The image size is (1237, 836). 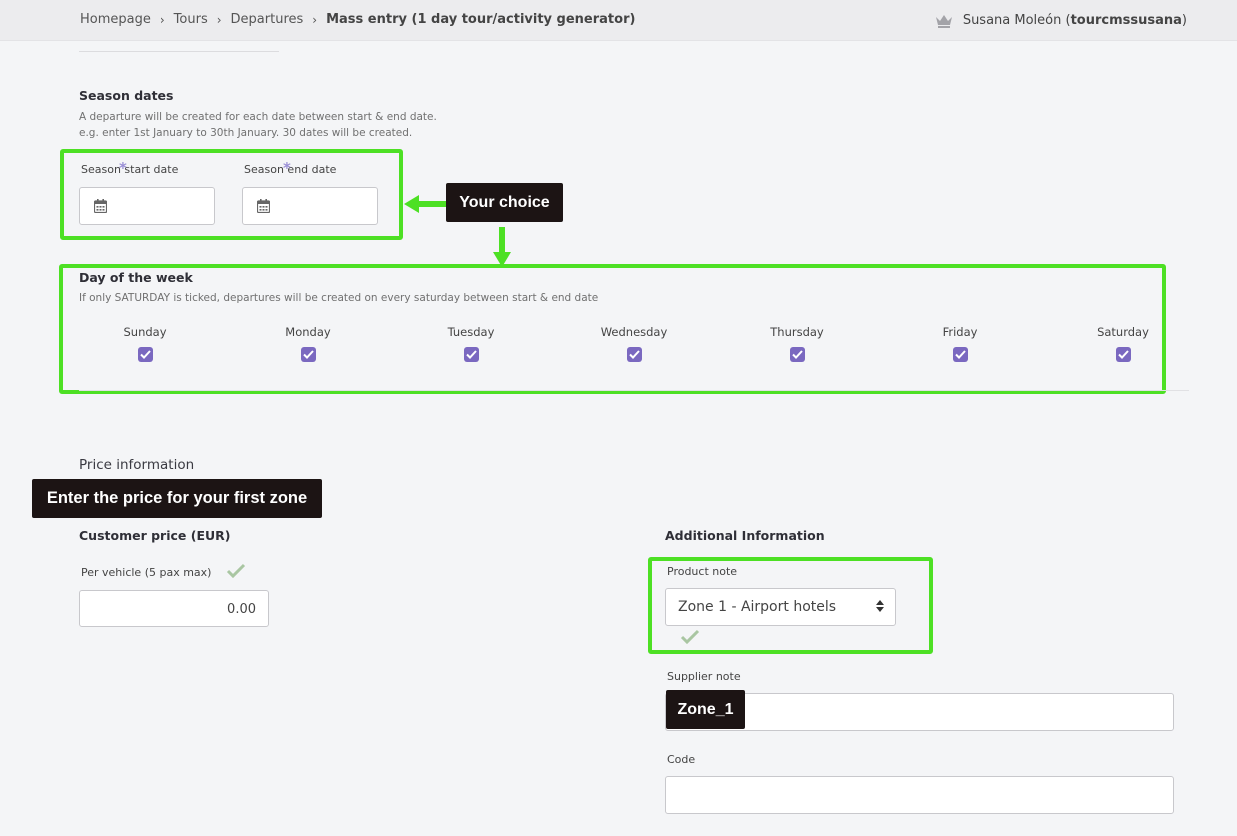 I want to click on supplier-note-label: Supplier note, so click(x=704, y=676).